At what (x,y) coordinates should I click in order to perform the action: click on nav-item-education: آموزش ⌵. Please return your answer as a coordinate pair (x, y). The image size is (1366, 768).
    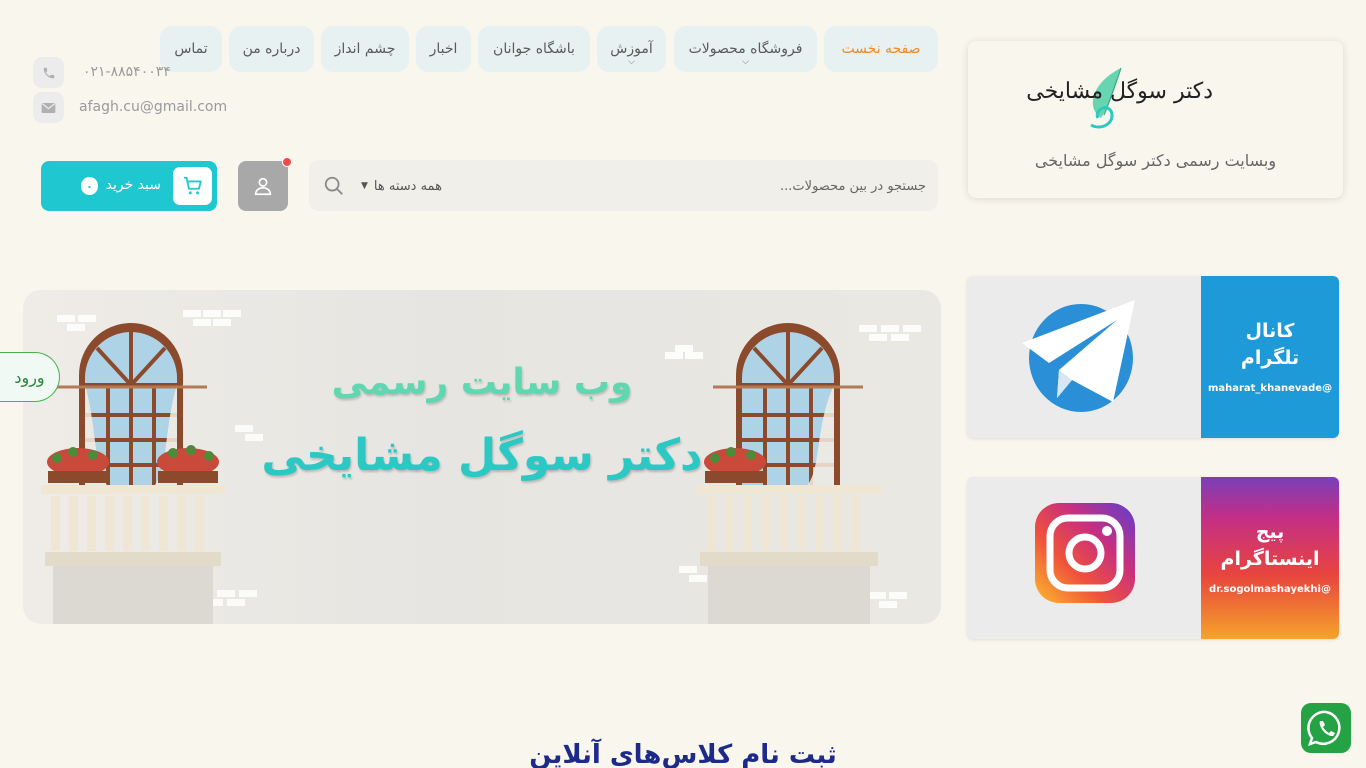
    Looking at the image, I should click on (631, 49).